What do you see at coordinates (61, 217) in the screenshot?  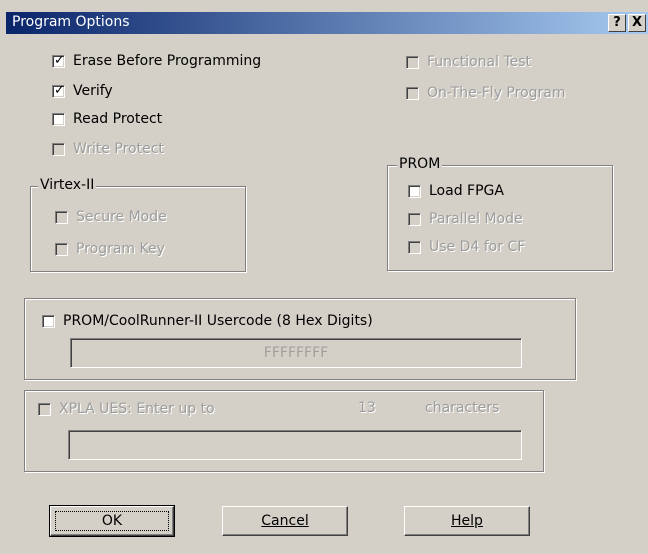 I see `secure-mode-checkbox` at bounding box center [61, 217].